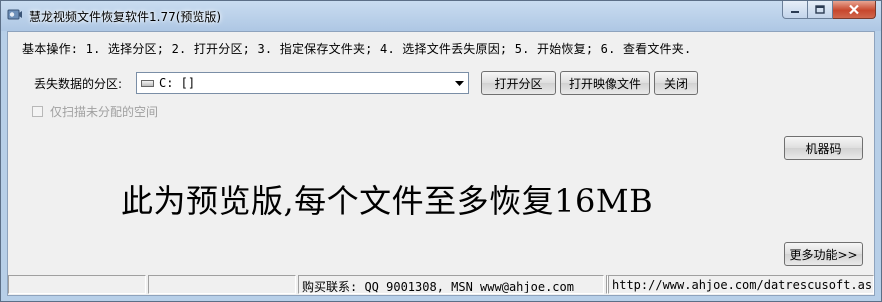  What do you see at coordinates (741, 284) in the screenshot?
I see `status-url: http://www.ahjoe.com/datrescusoft.asp` at bounding box center [741, 284].